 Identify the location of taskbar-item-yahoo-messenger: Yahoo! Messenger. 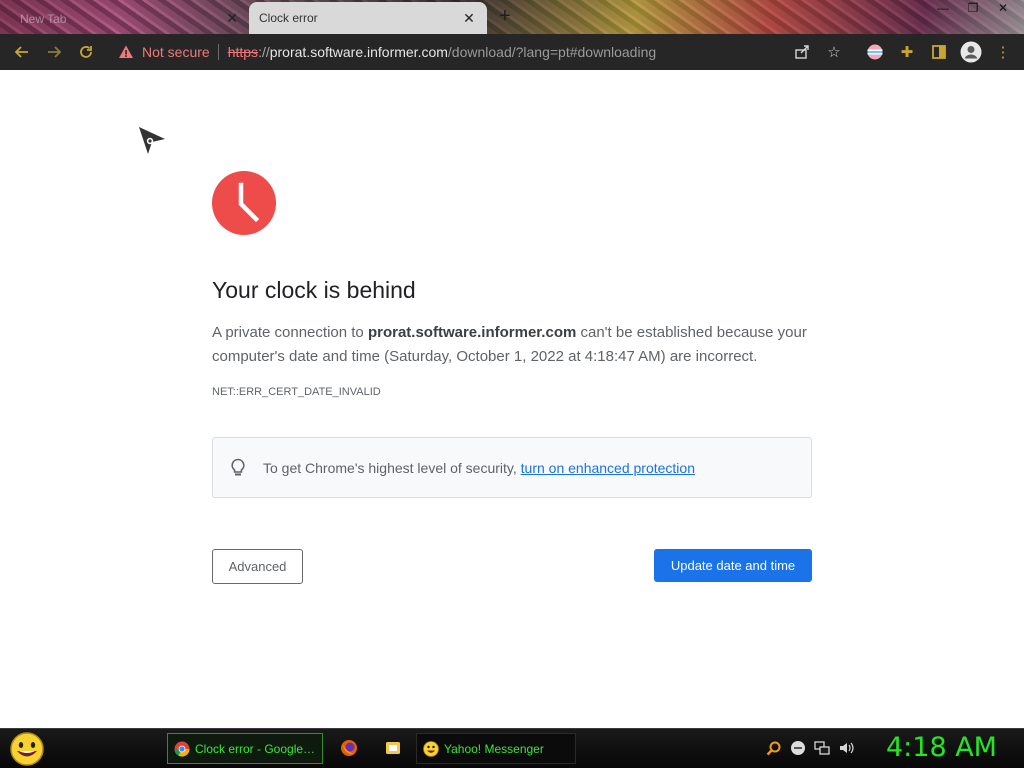
(496, 748).